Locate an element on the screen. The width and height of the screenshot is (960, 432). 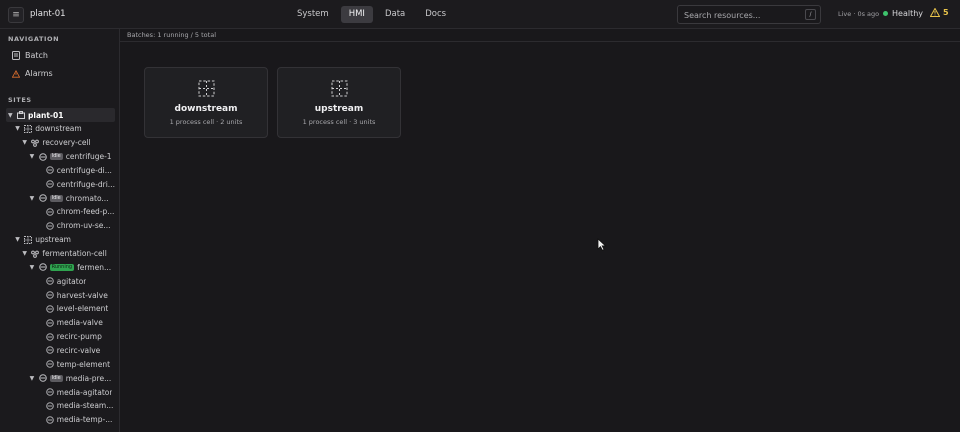
tree-item-label: level-element is located at coordinates (82, 309).